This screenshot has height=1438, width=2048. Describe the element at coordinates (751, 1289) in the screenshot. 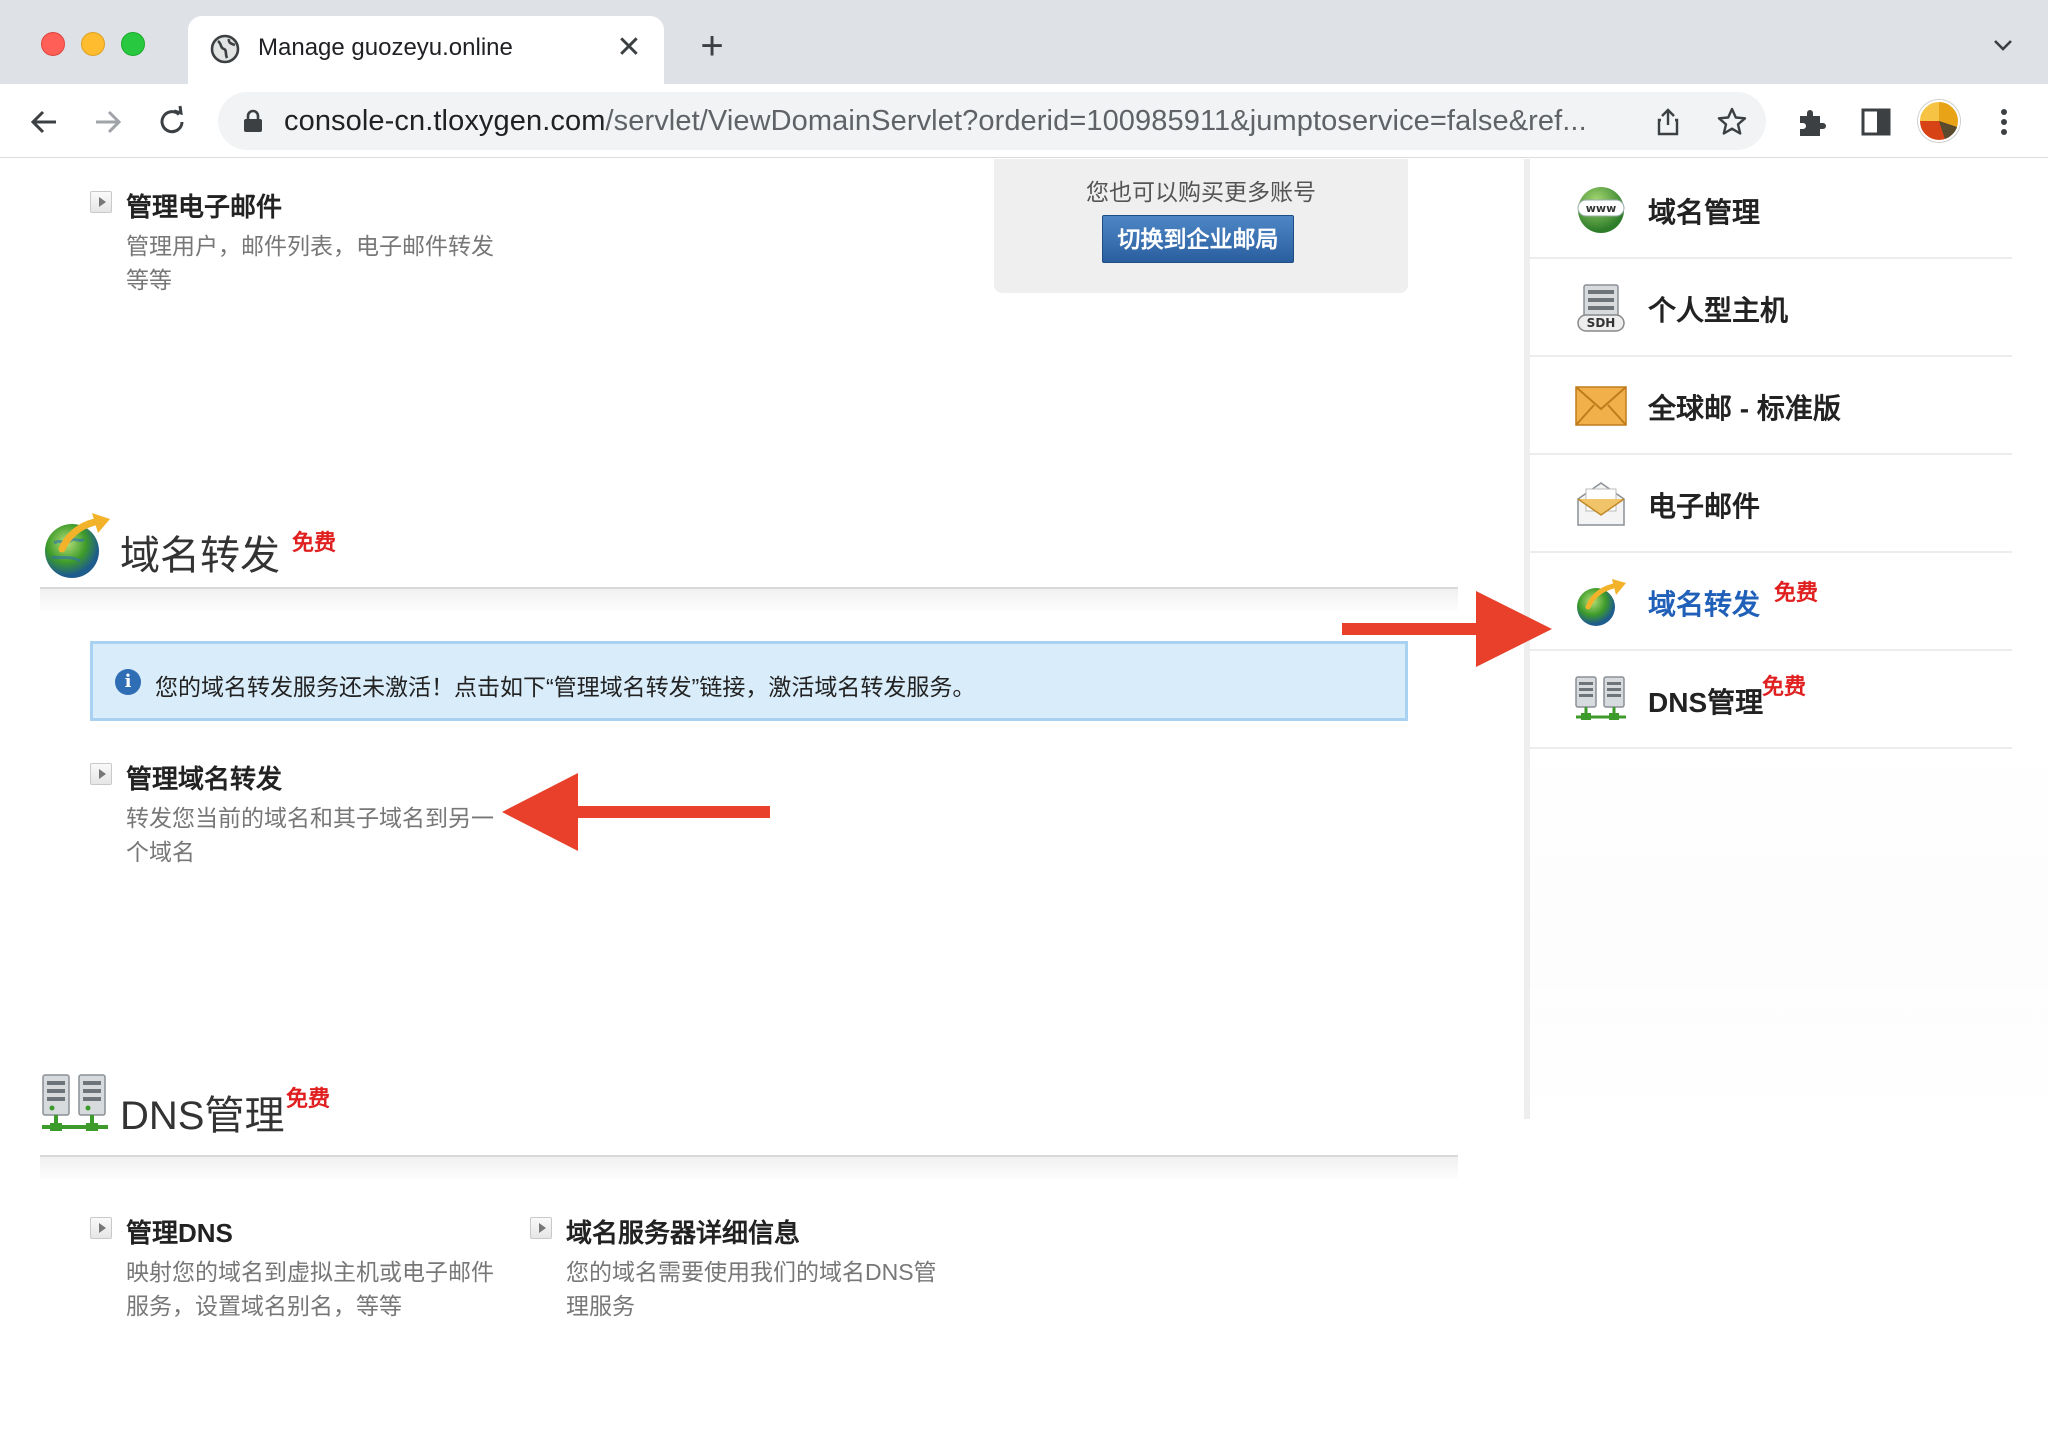

I see `nameserver-details-desc: 您的域名需要使用我们的域名DNS管理服务` at that location.